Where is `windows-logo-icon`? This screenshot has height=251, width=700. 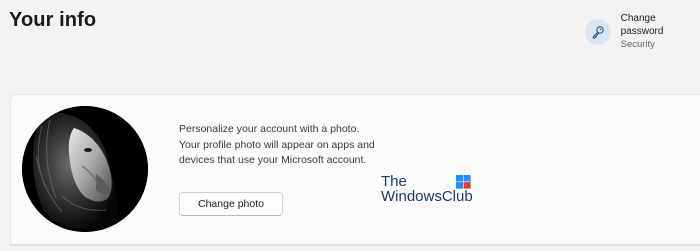
windows-logo-icon is located at coordinates (463, 182).